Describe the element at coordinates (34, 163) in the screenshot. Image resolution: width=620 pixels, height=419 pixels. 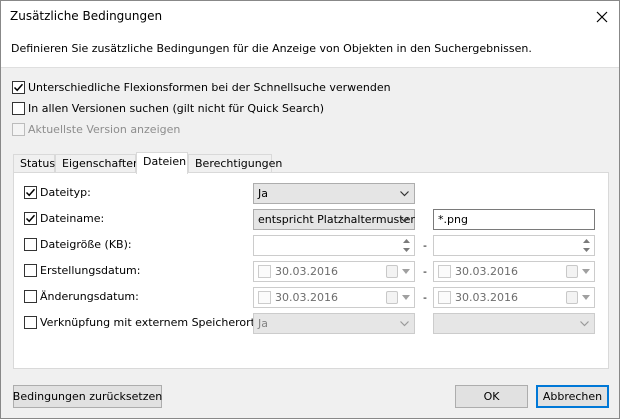
I see `tab-status: Status` at that location.